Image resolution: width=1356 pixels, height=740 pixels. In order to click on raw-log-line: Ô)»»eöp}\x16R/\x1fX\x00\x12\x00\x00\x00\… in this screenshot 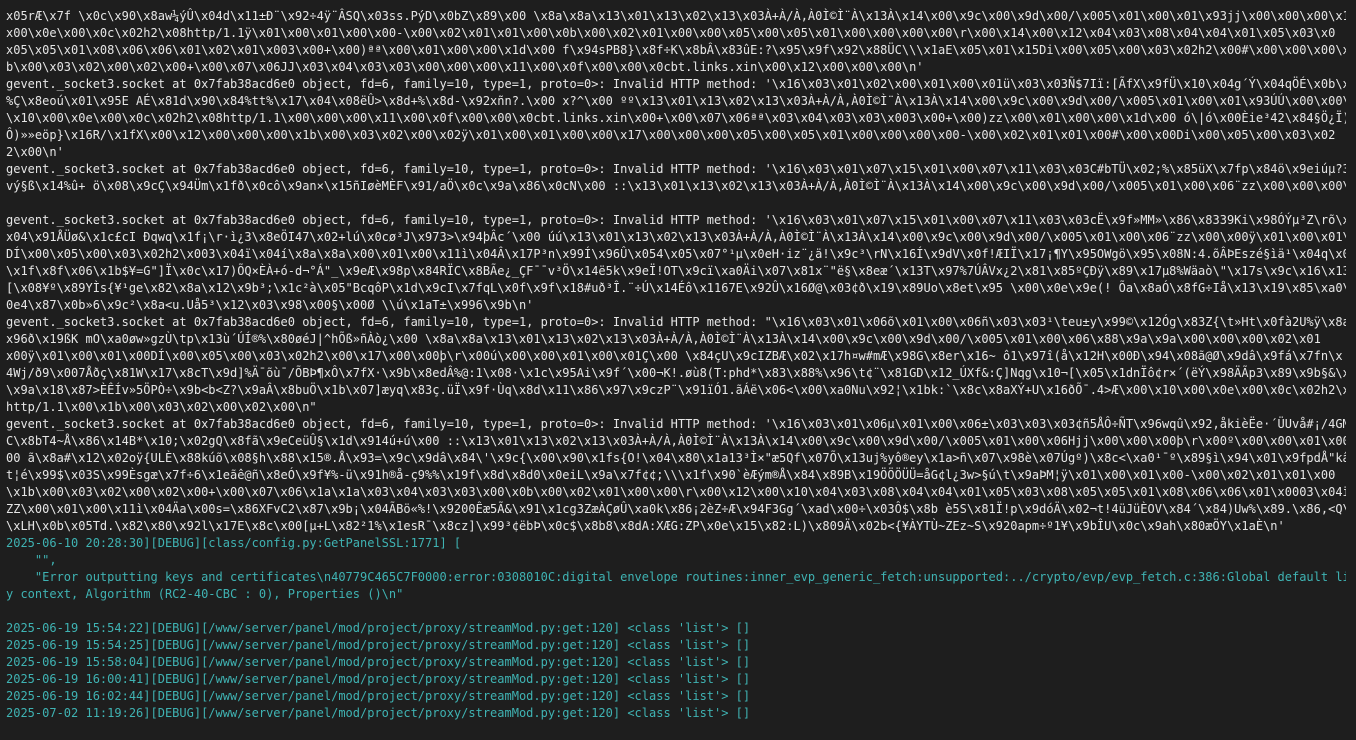, I will do `click(671, 135)`.